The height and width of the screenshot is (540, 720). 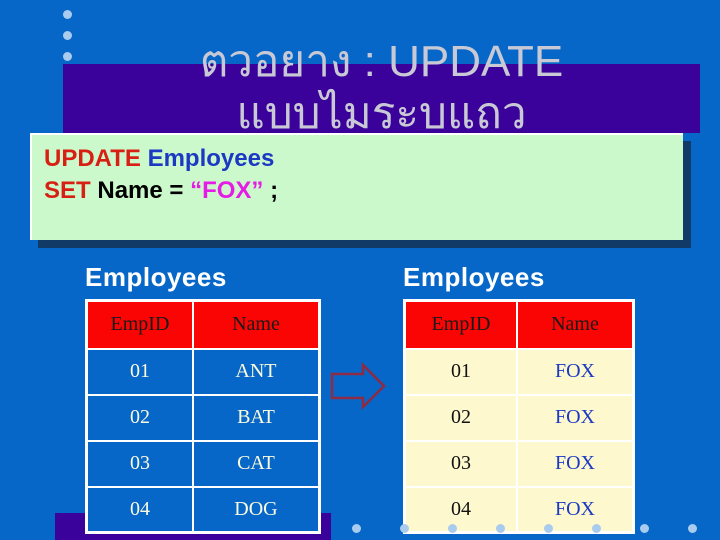 I want to click on table-row: 03 CAT, so click(x=203, y=463).